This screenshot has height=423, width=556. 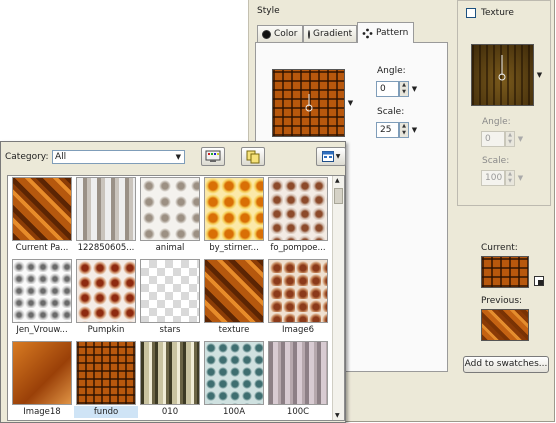 What do you see at coordinates (350, 103) in the screenshot?
I see `pattern-dropdown-arrow-icon: ▼` at bounding box center [350, 103].